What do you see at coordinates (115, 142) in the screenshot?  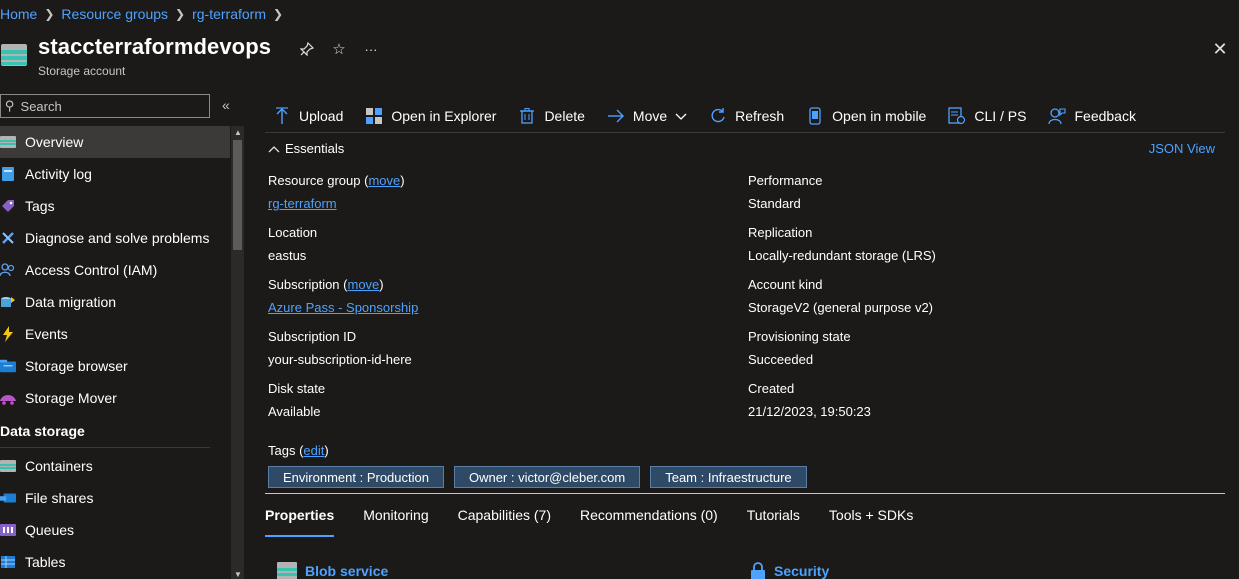 I see `sidebar-item-overview: Overview` at bounding box center [115, 142].